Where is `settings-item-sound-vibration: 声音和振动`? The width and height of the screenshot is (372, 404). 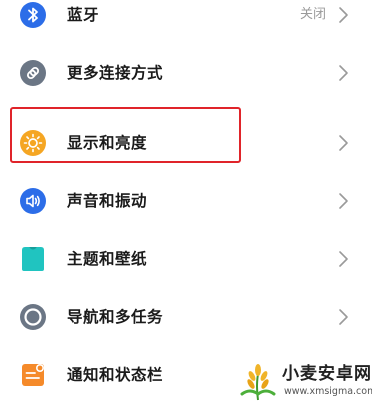 settings-item-sound-vibration: 声音和振动 is located at coordinates (186, 201).